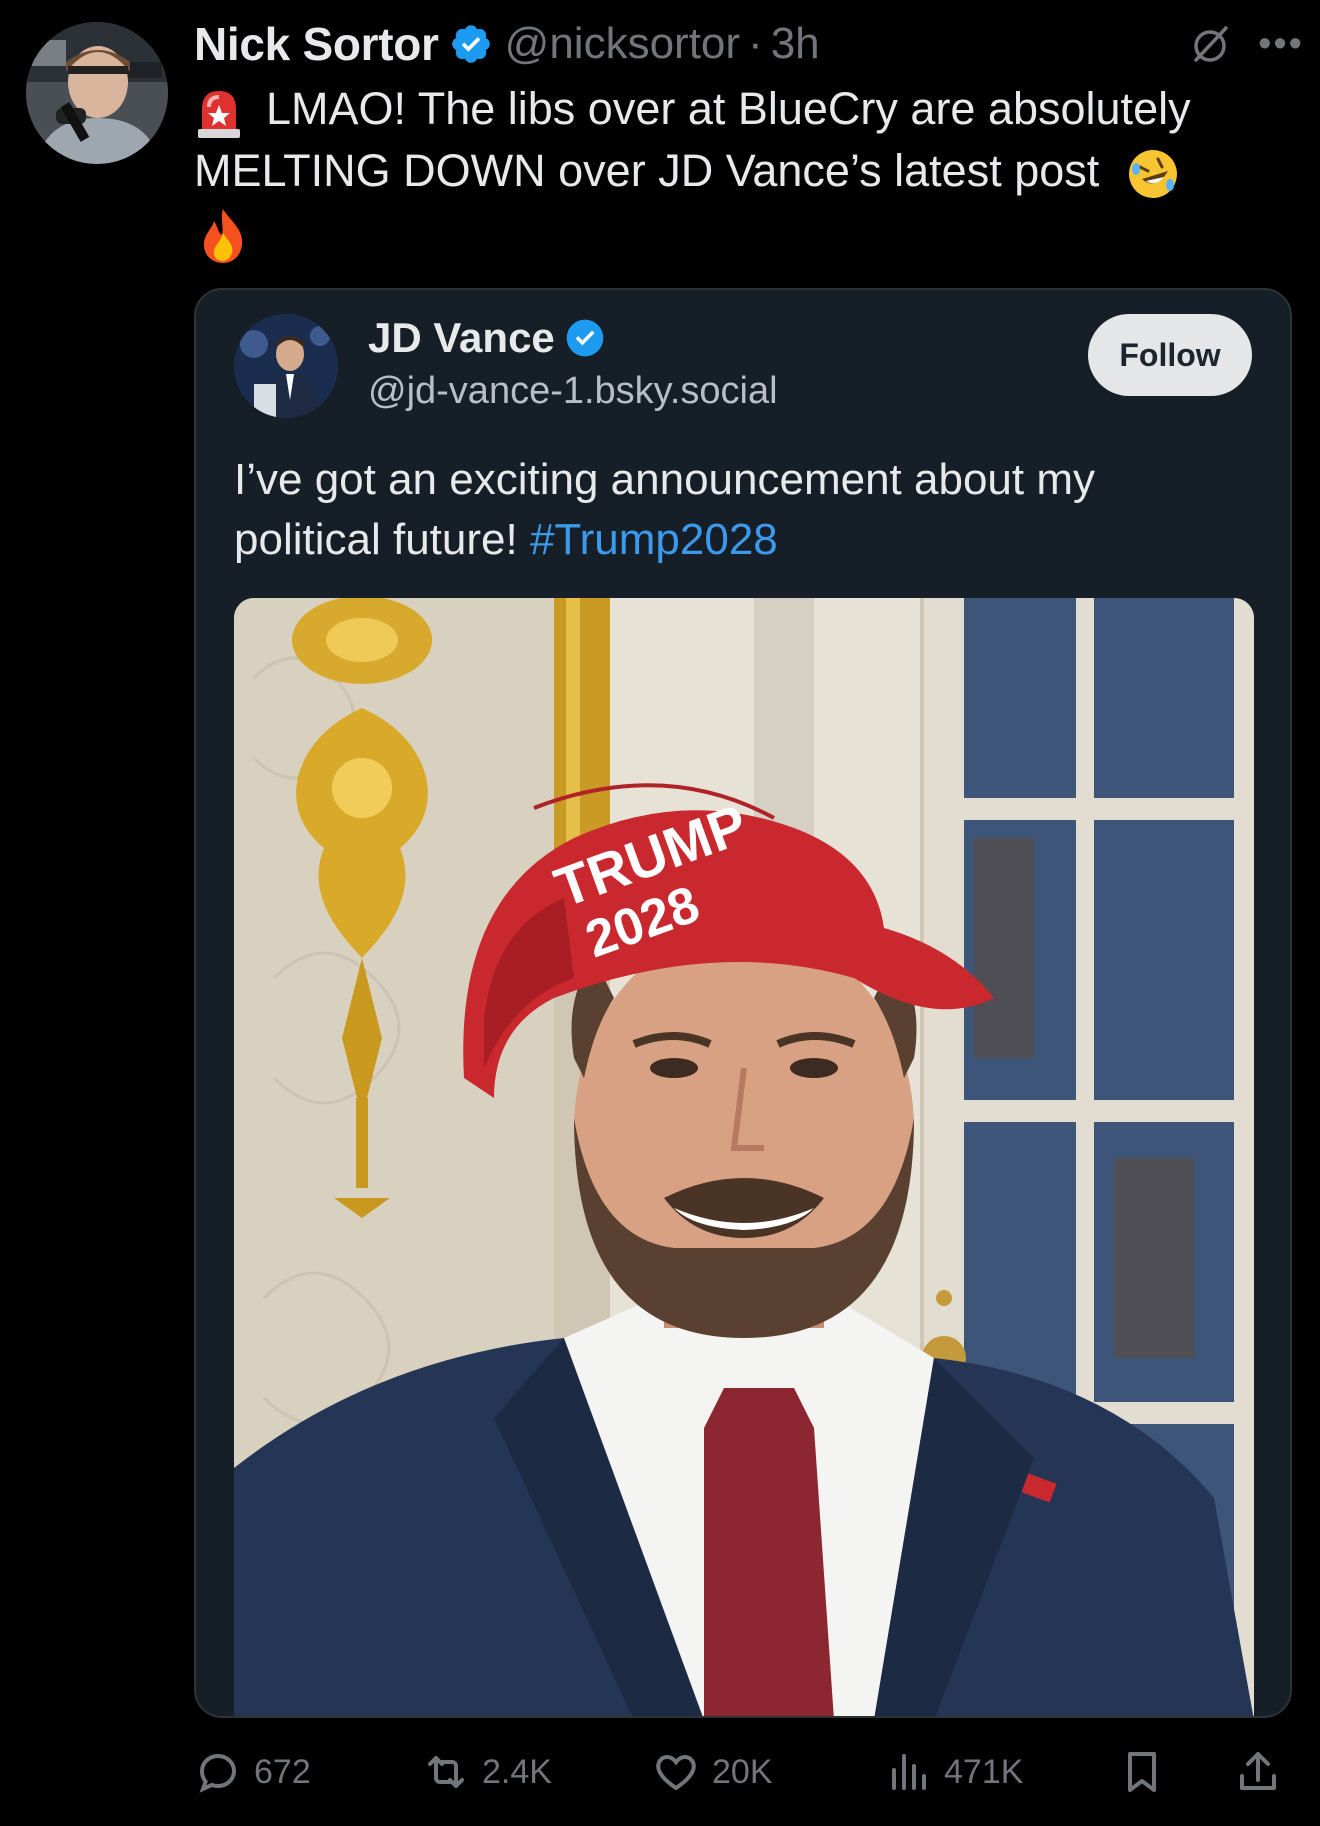 The width and height of the screenshot is (1320, 1826). I want to click on views-icon, so click(909, 1772).